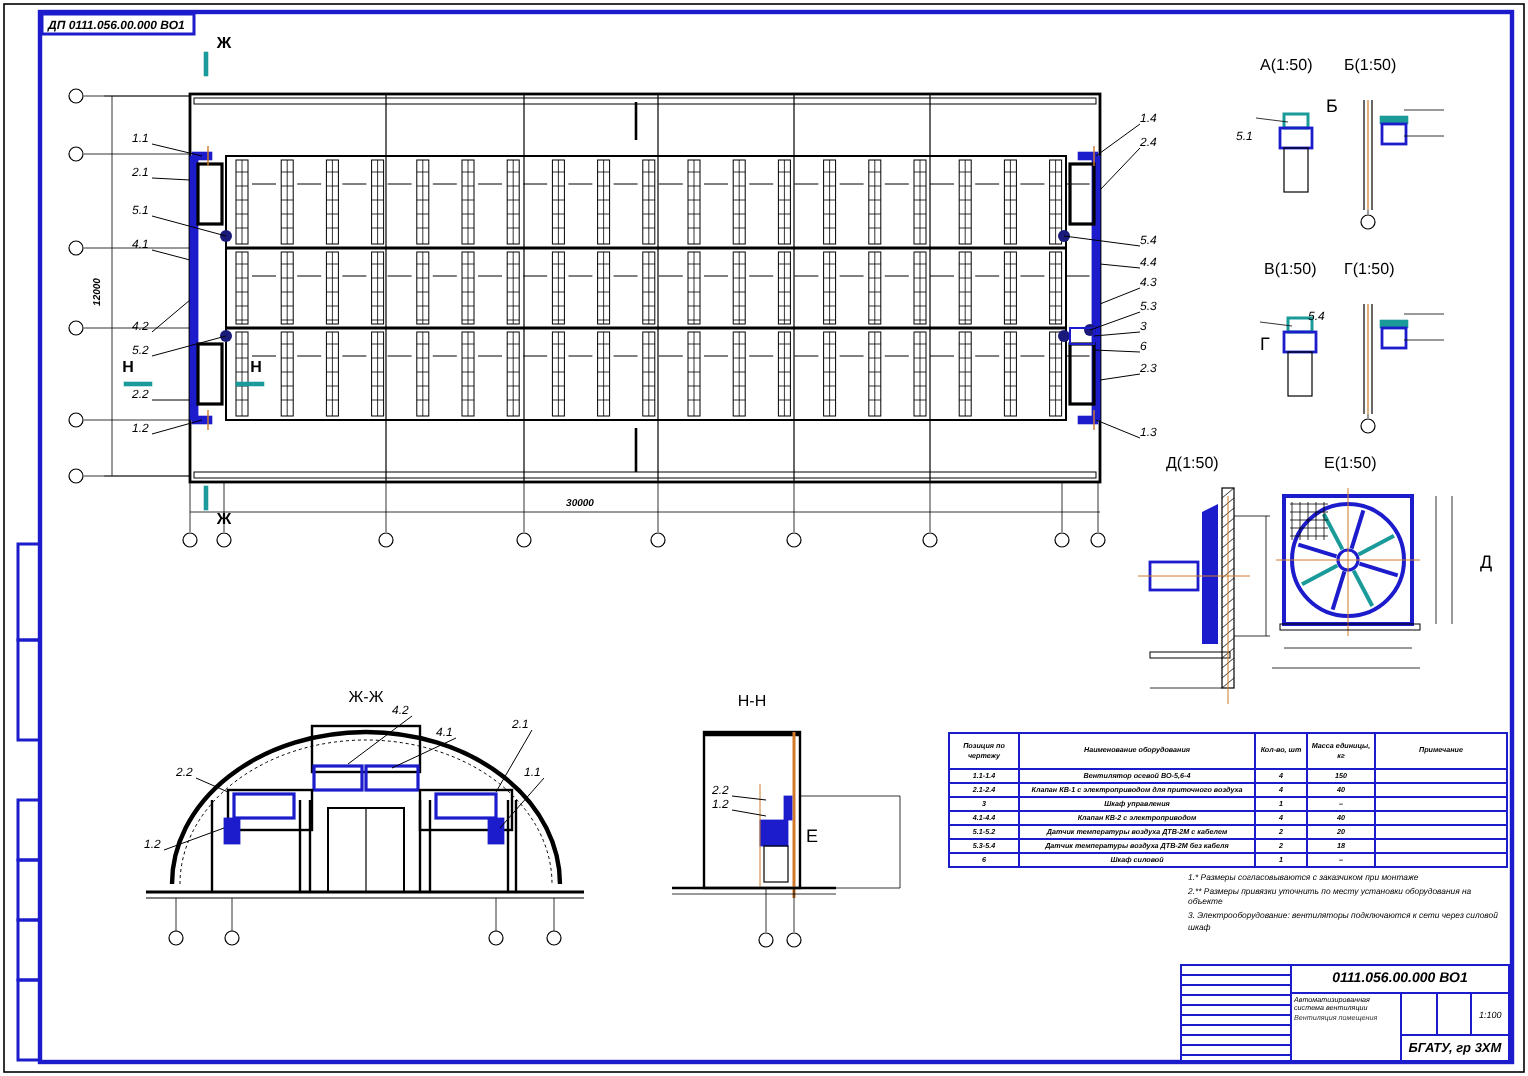  I want to click on section-title: Н-Н, so click(752, 701).